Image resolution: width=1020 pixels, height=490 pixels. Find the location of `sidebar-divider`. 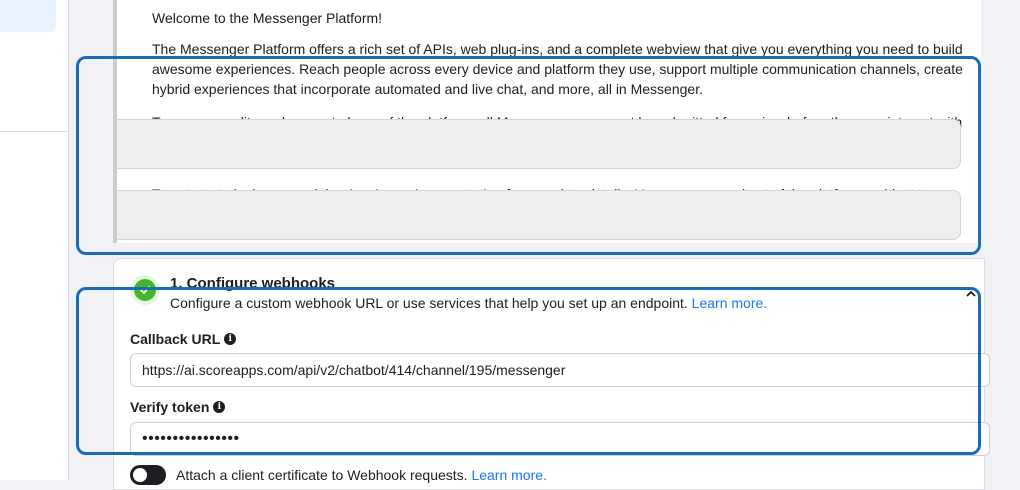

sidebar-divider is located at coordinates (34, 131).